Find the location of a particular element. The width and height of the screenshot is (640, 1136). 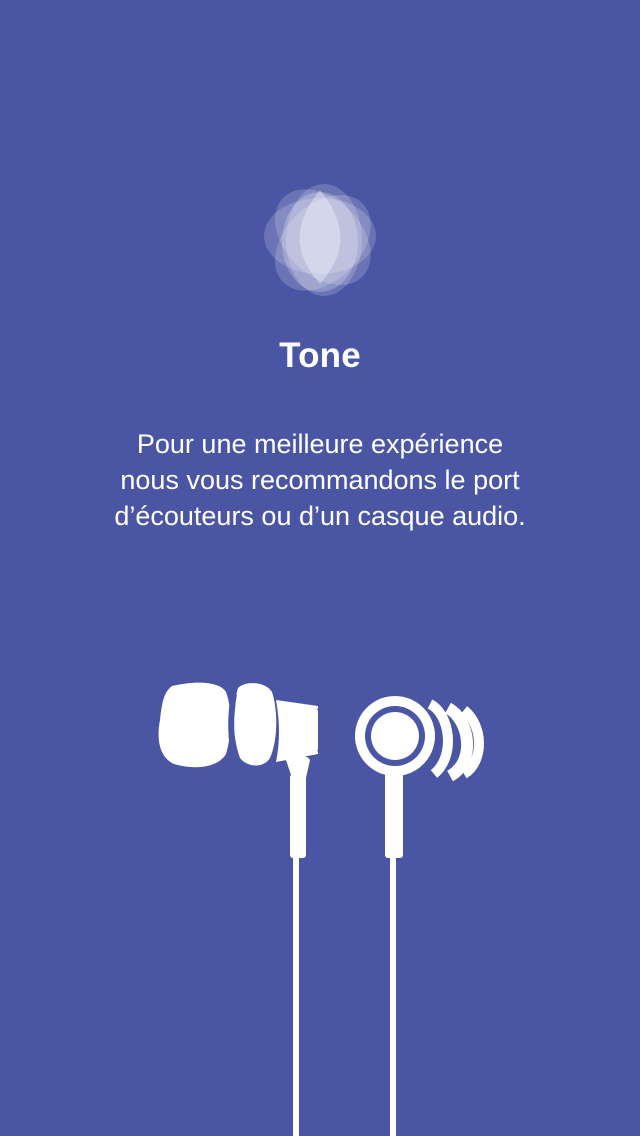

message-line: Pour une meilleure expérience is located at coordinates (320, 444).